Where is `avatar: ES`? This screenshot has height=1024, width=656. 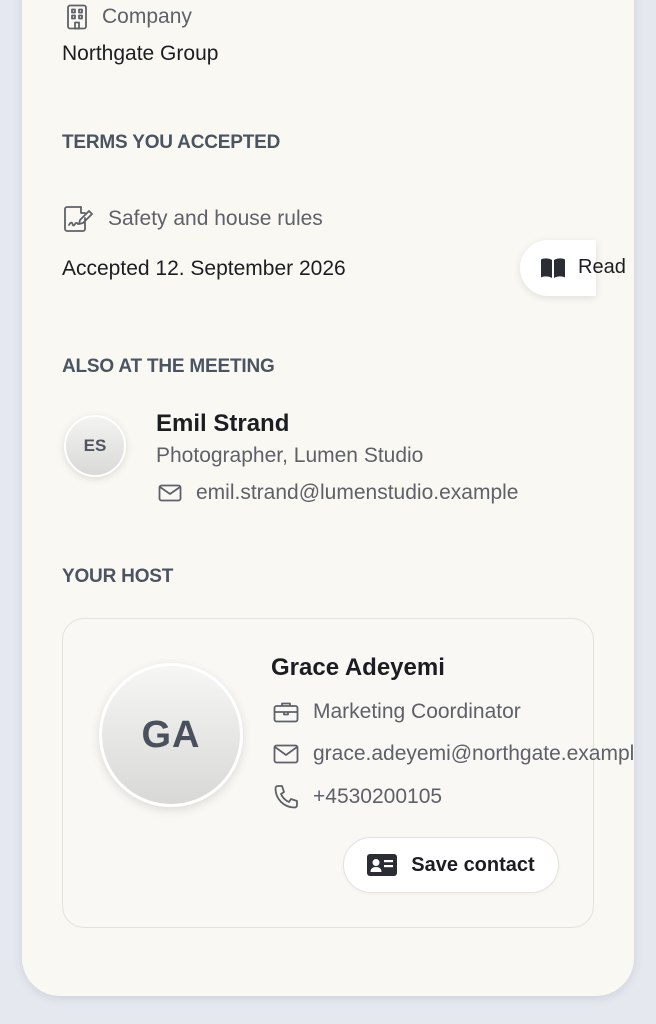
avatar: ES is located at coordinates (95, 446).